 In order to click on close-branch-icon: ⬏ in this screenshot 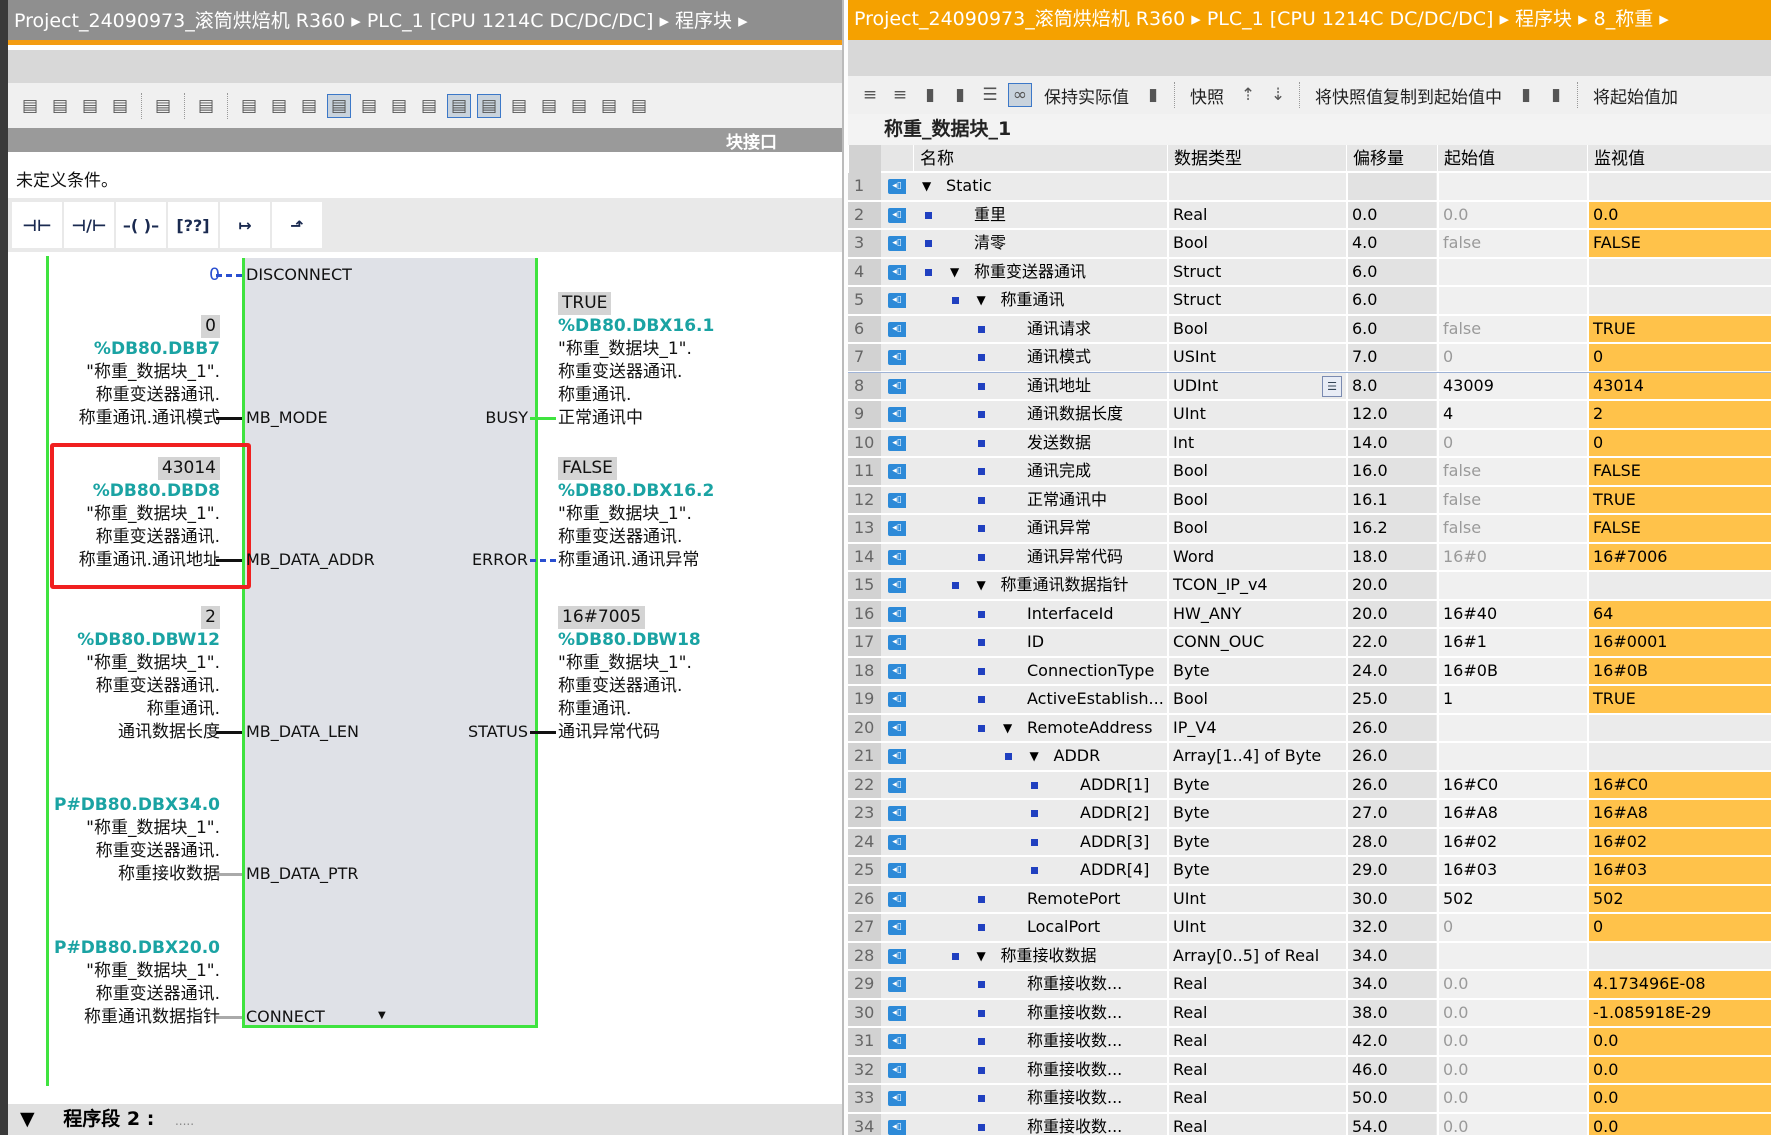, I will do `click(297, 225)`.